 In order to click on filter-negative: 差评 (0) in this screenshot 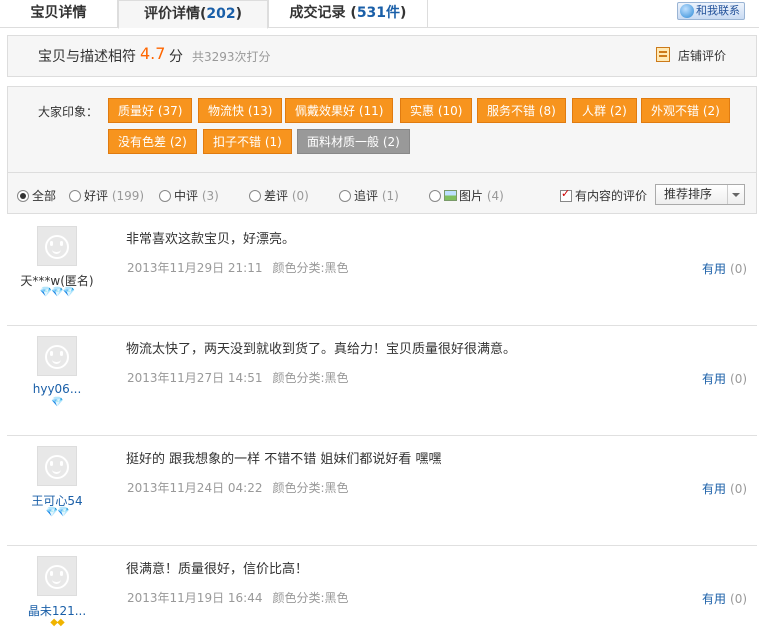, I will do `click(279, 195)`.